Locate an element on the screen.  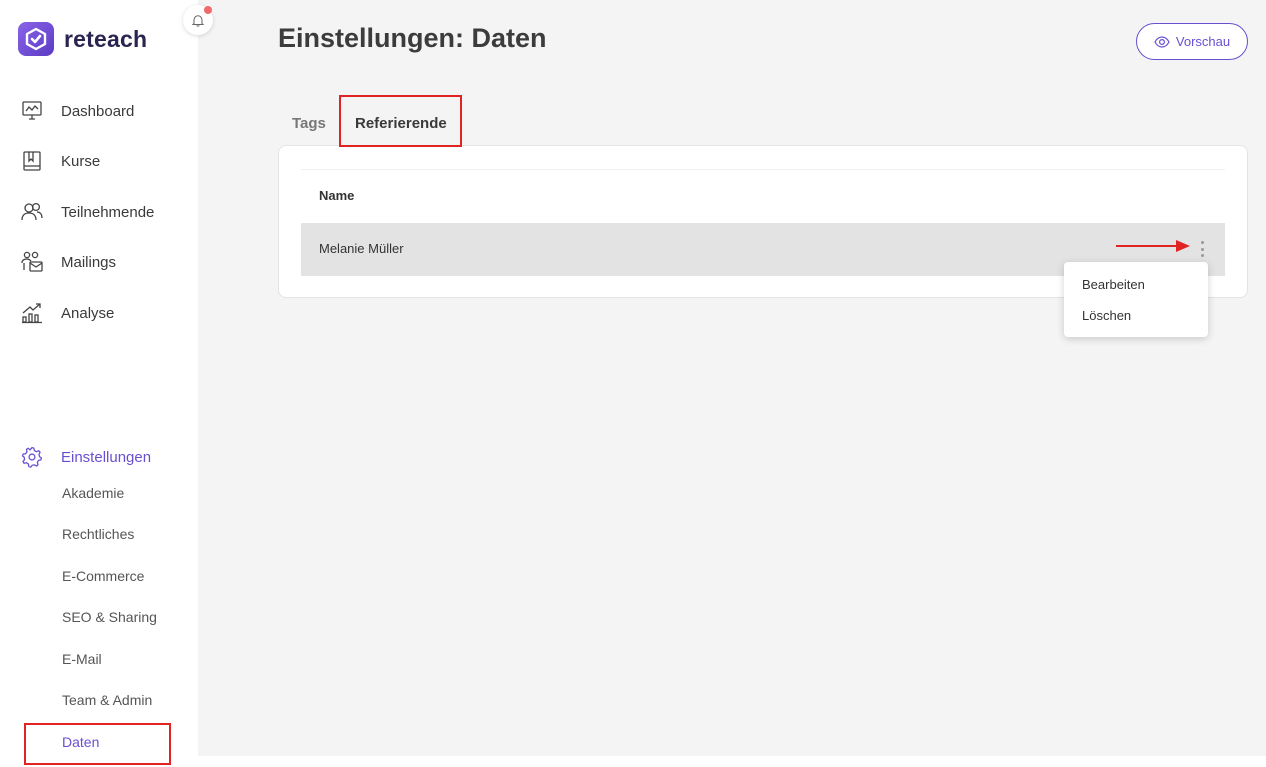
gear-icon is located at coordinates (32, 457).